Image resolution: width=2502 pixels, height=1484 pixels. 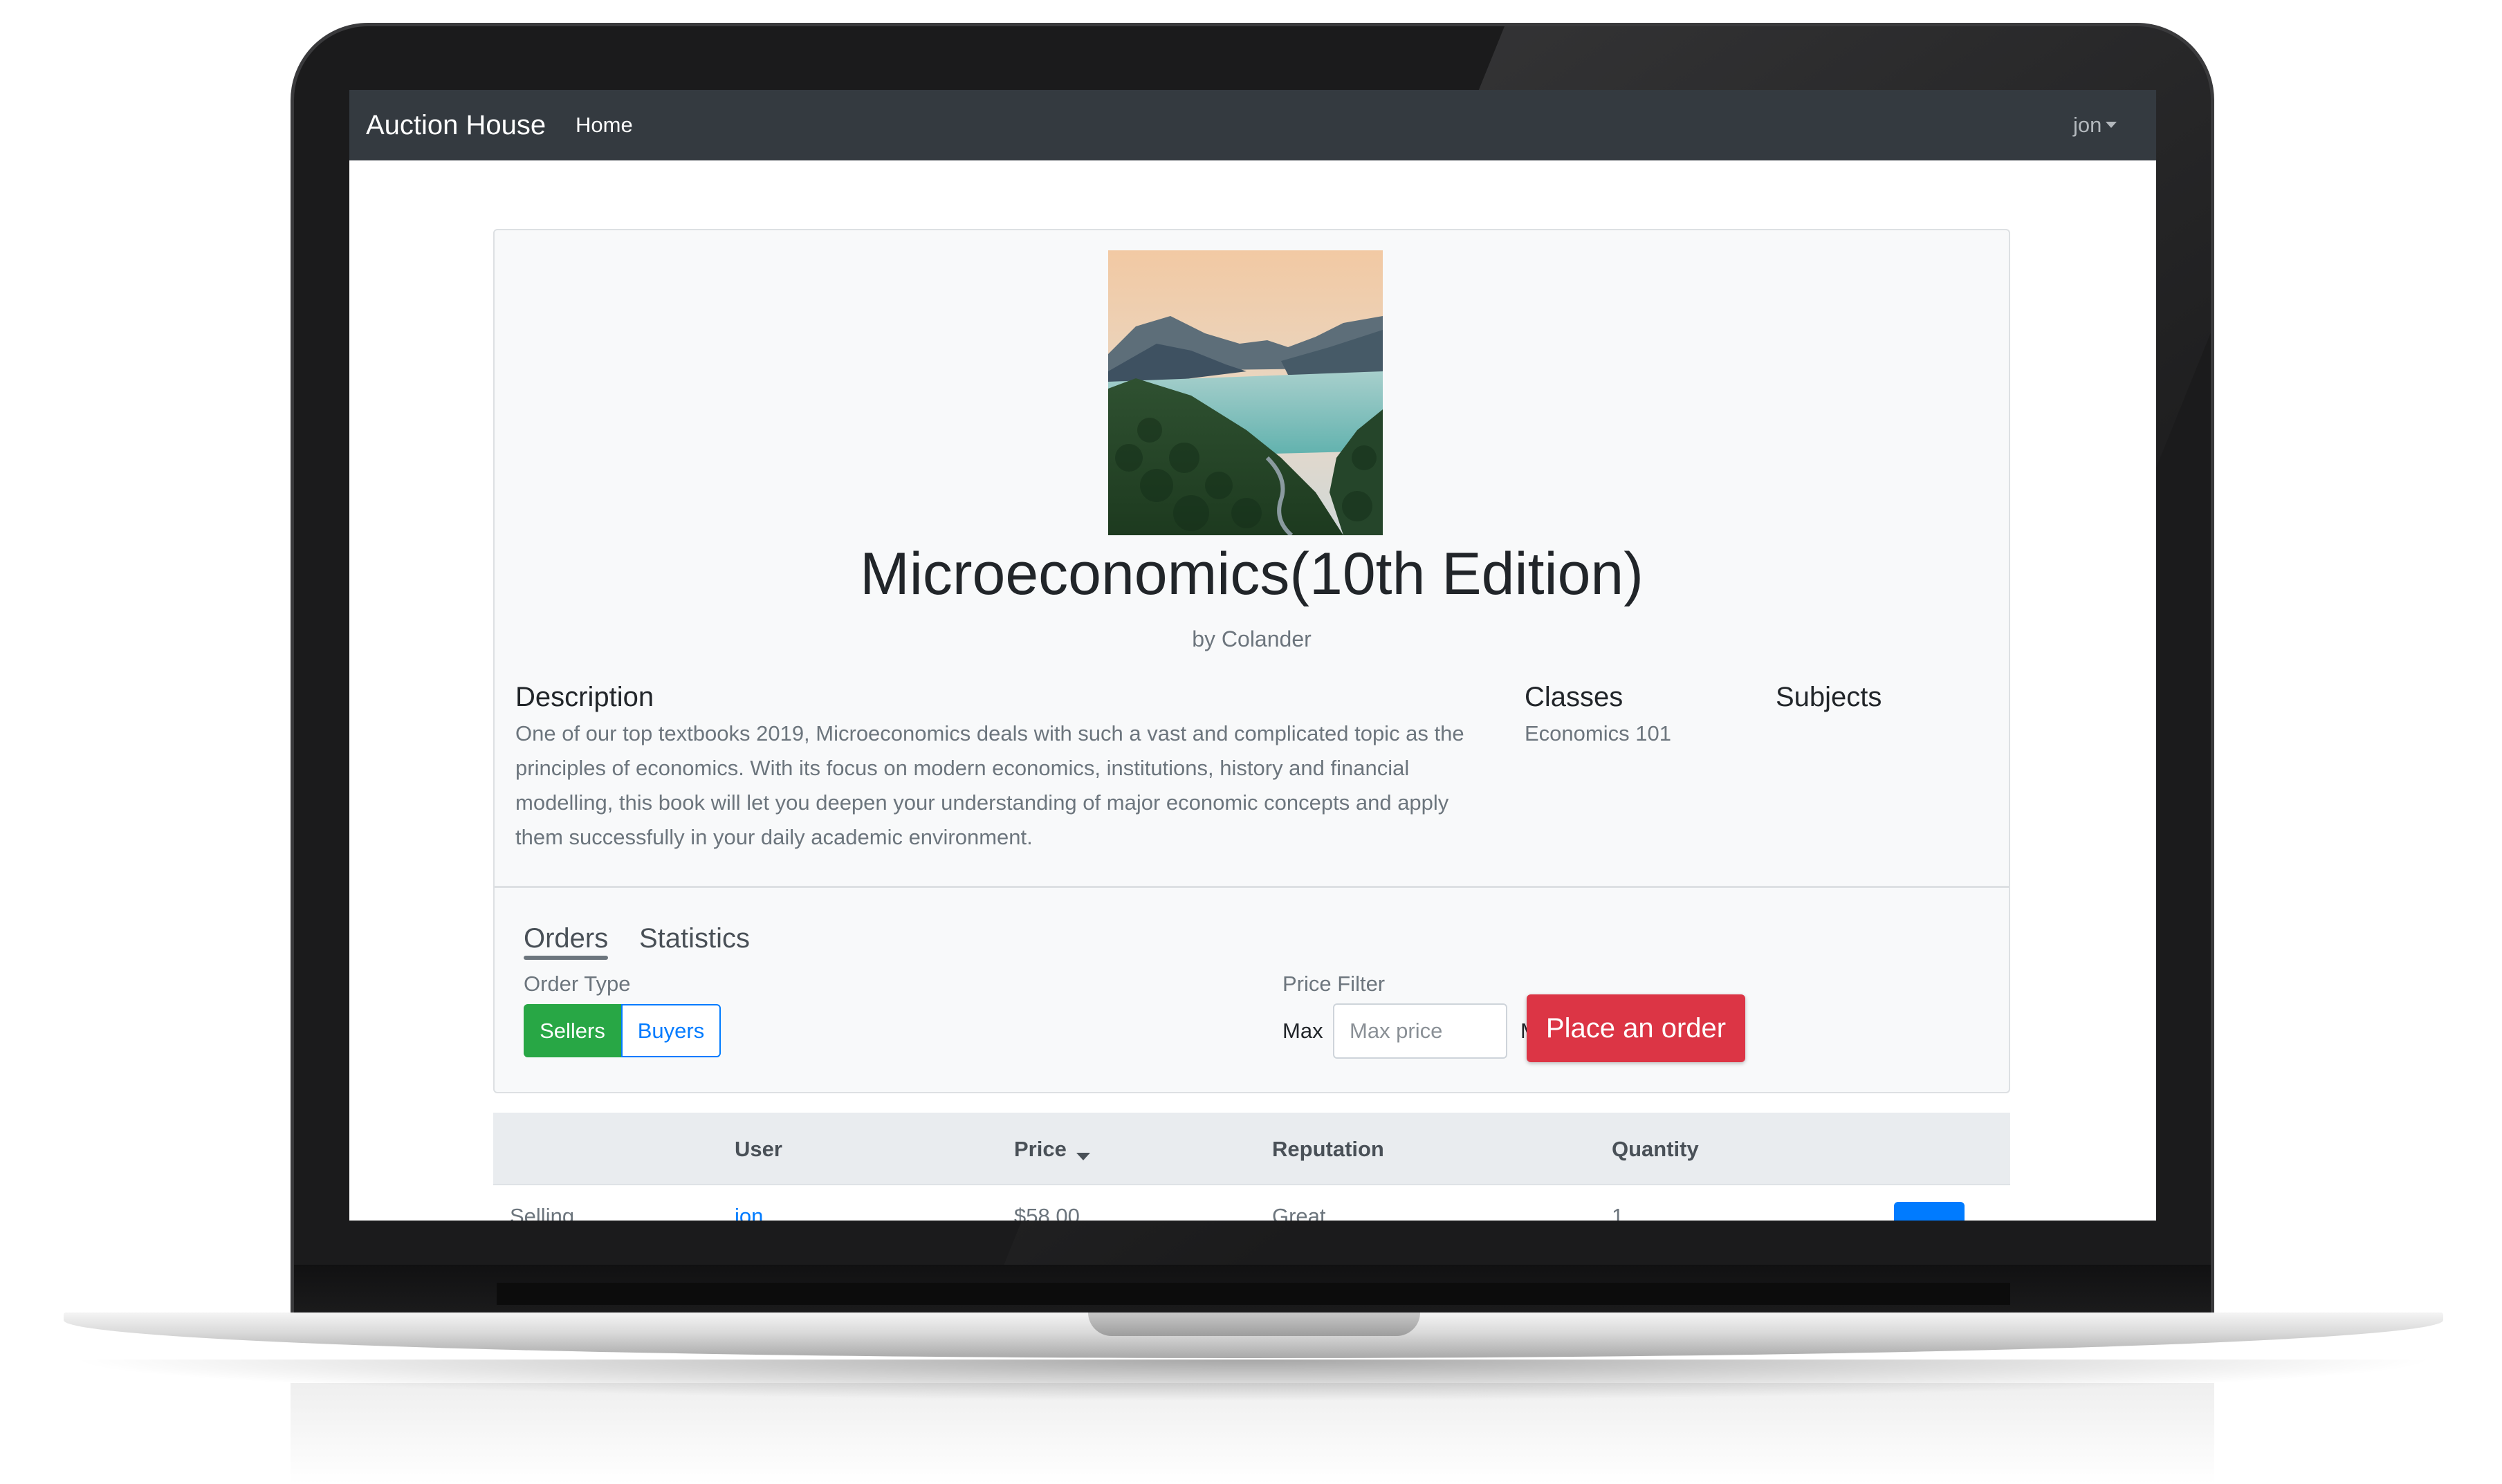 I want to click on caret-down-icon, so click(x=2111, y=125).